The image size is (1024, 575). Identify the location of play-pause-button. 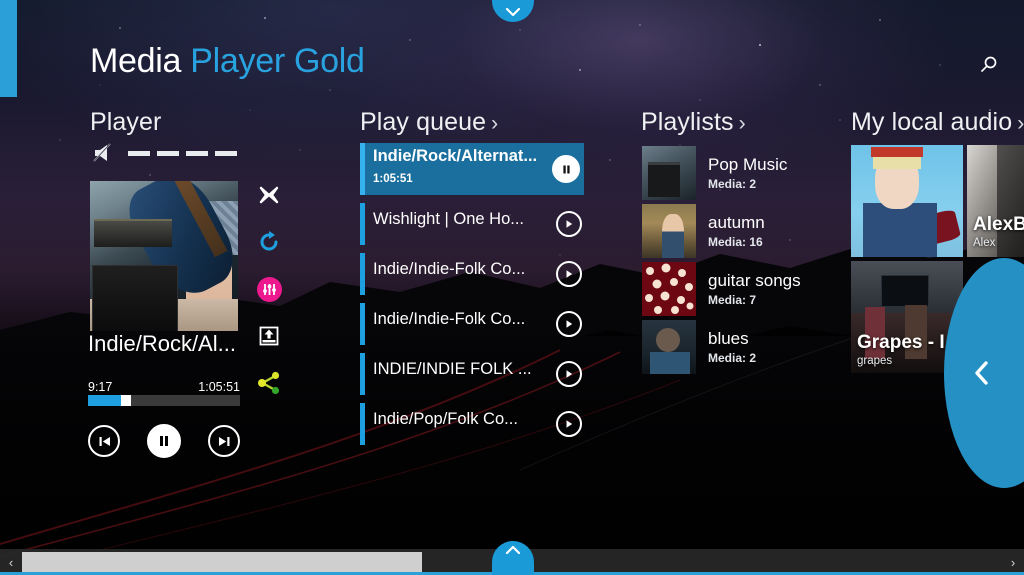
(164, 441).